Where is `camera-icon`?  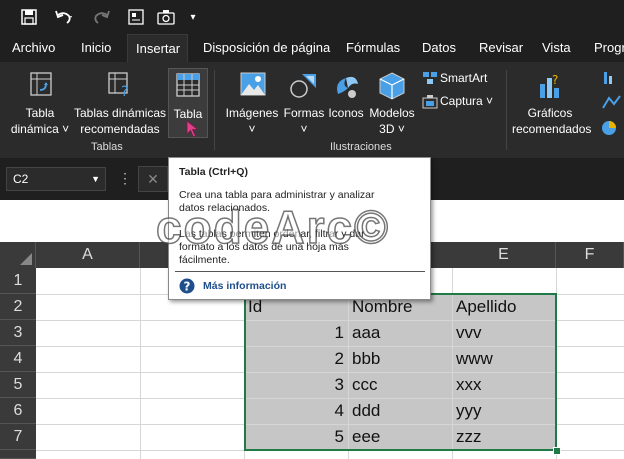 camera-icon is located at coordinates (166, 17).